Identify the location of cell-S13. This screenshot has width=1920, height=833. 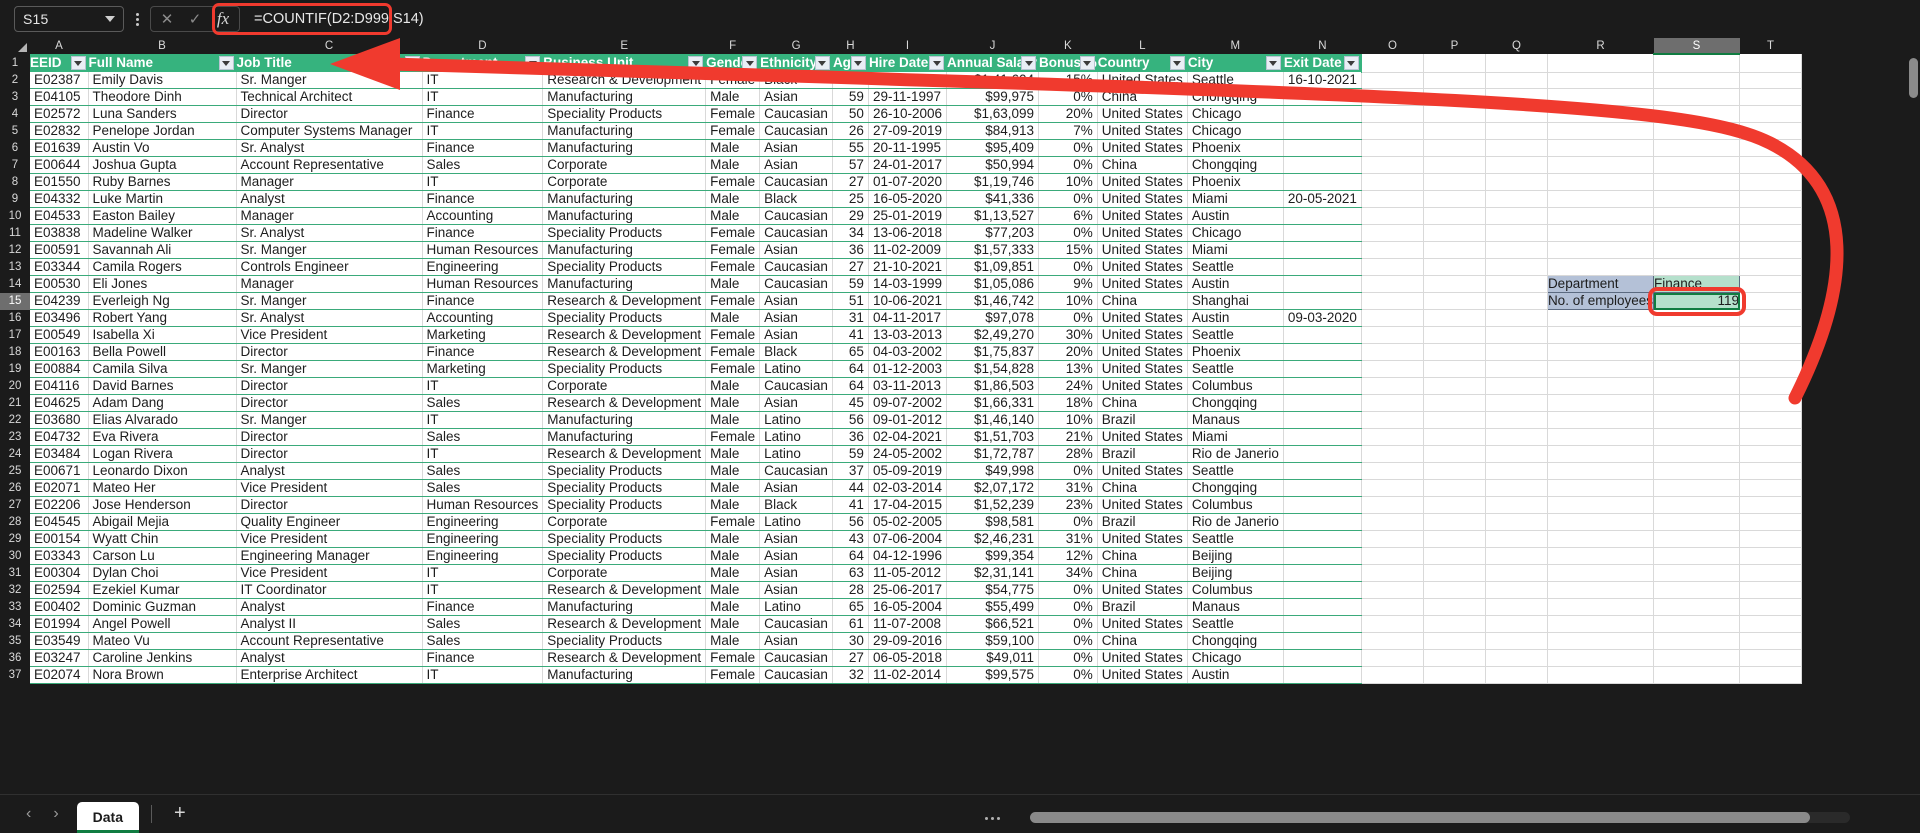
(1697, 267).